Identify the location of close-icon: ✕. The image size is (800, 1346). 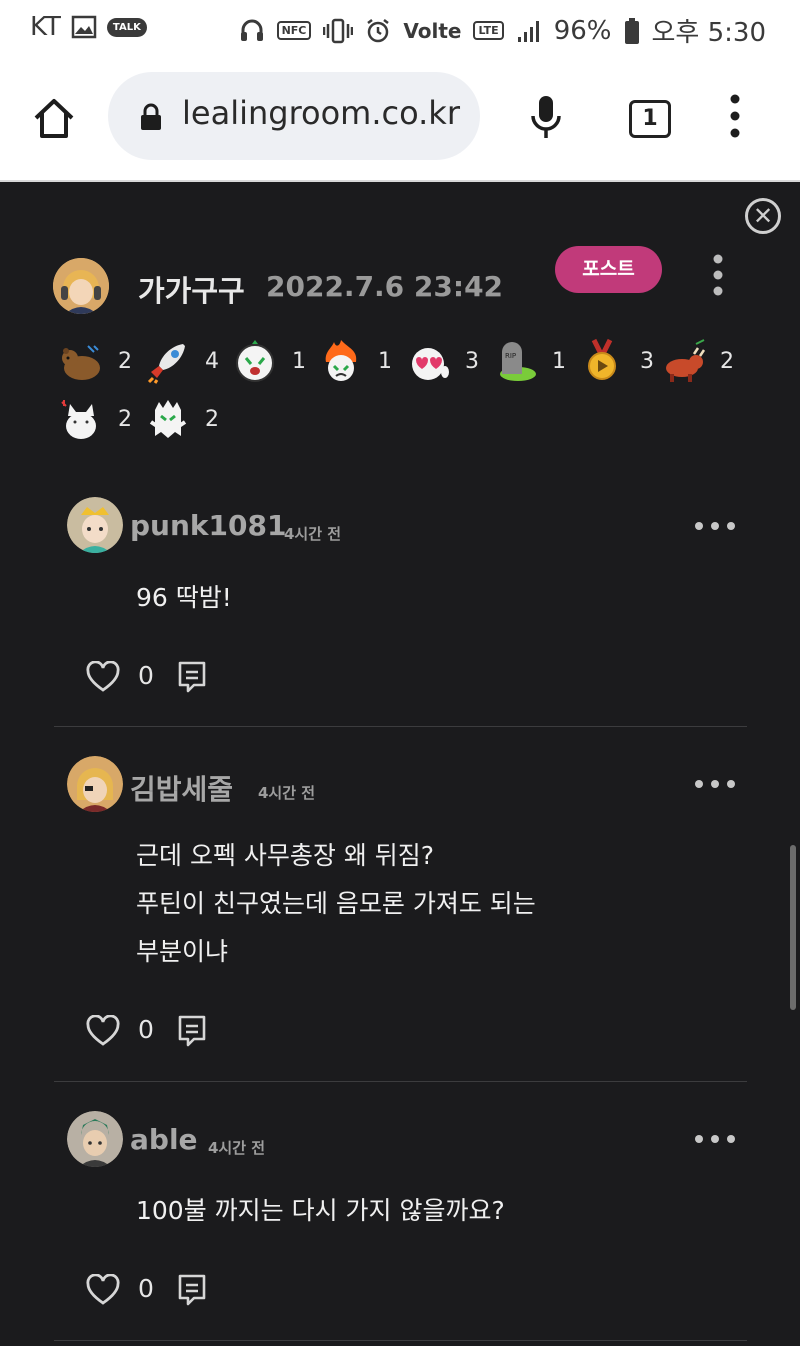
(763, 216).